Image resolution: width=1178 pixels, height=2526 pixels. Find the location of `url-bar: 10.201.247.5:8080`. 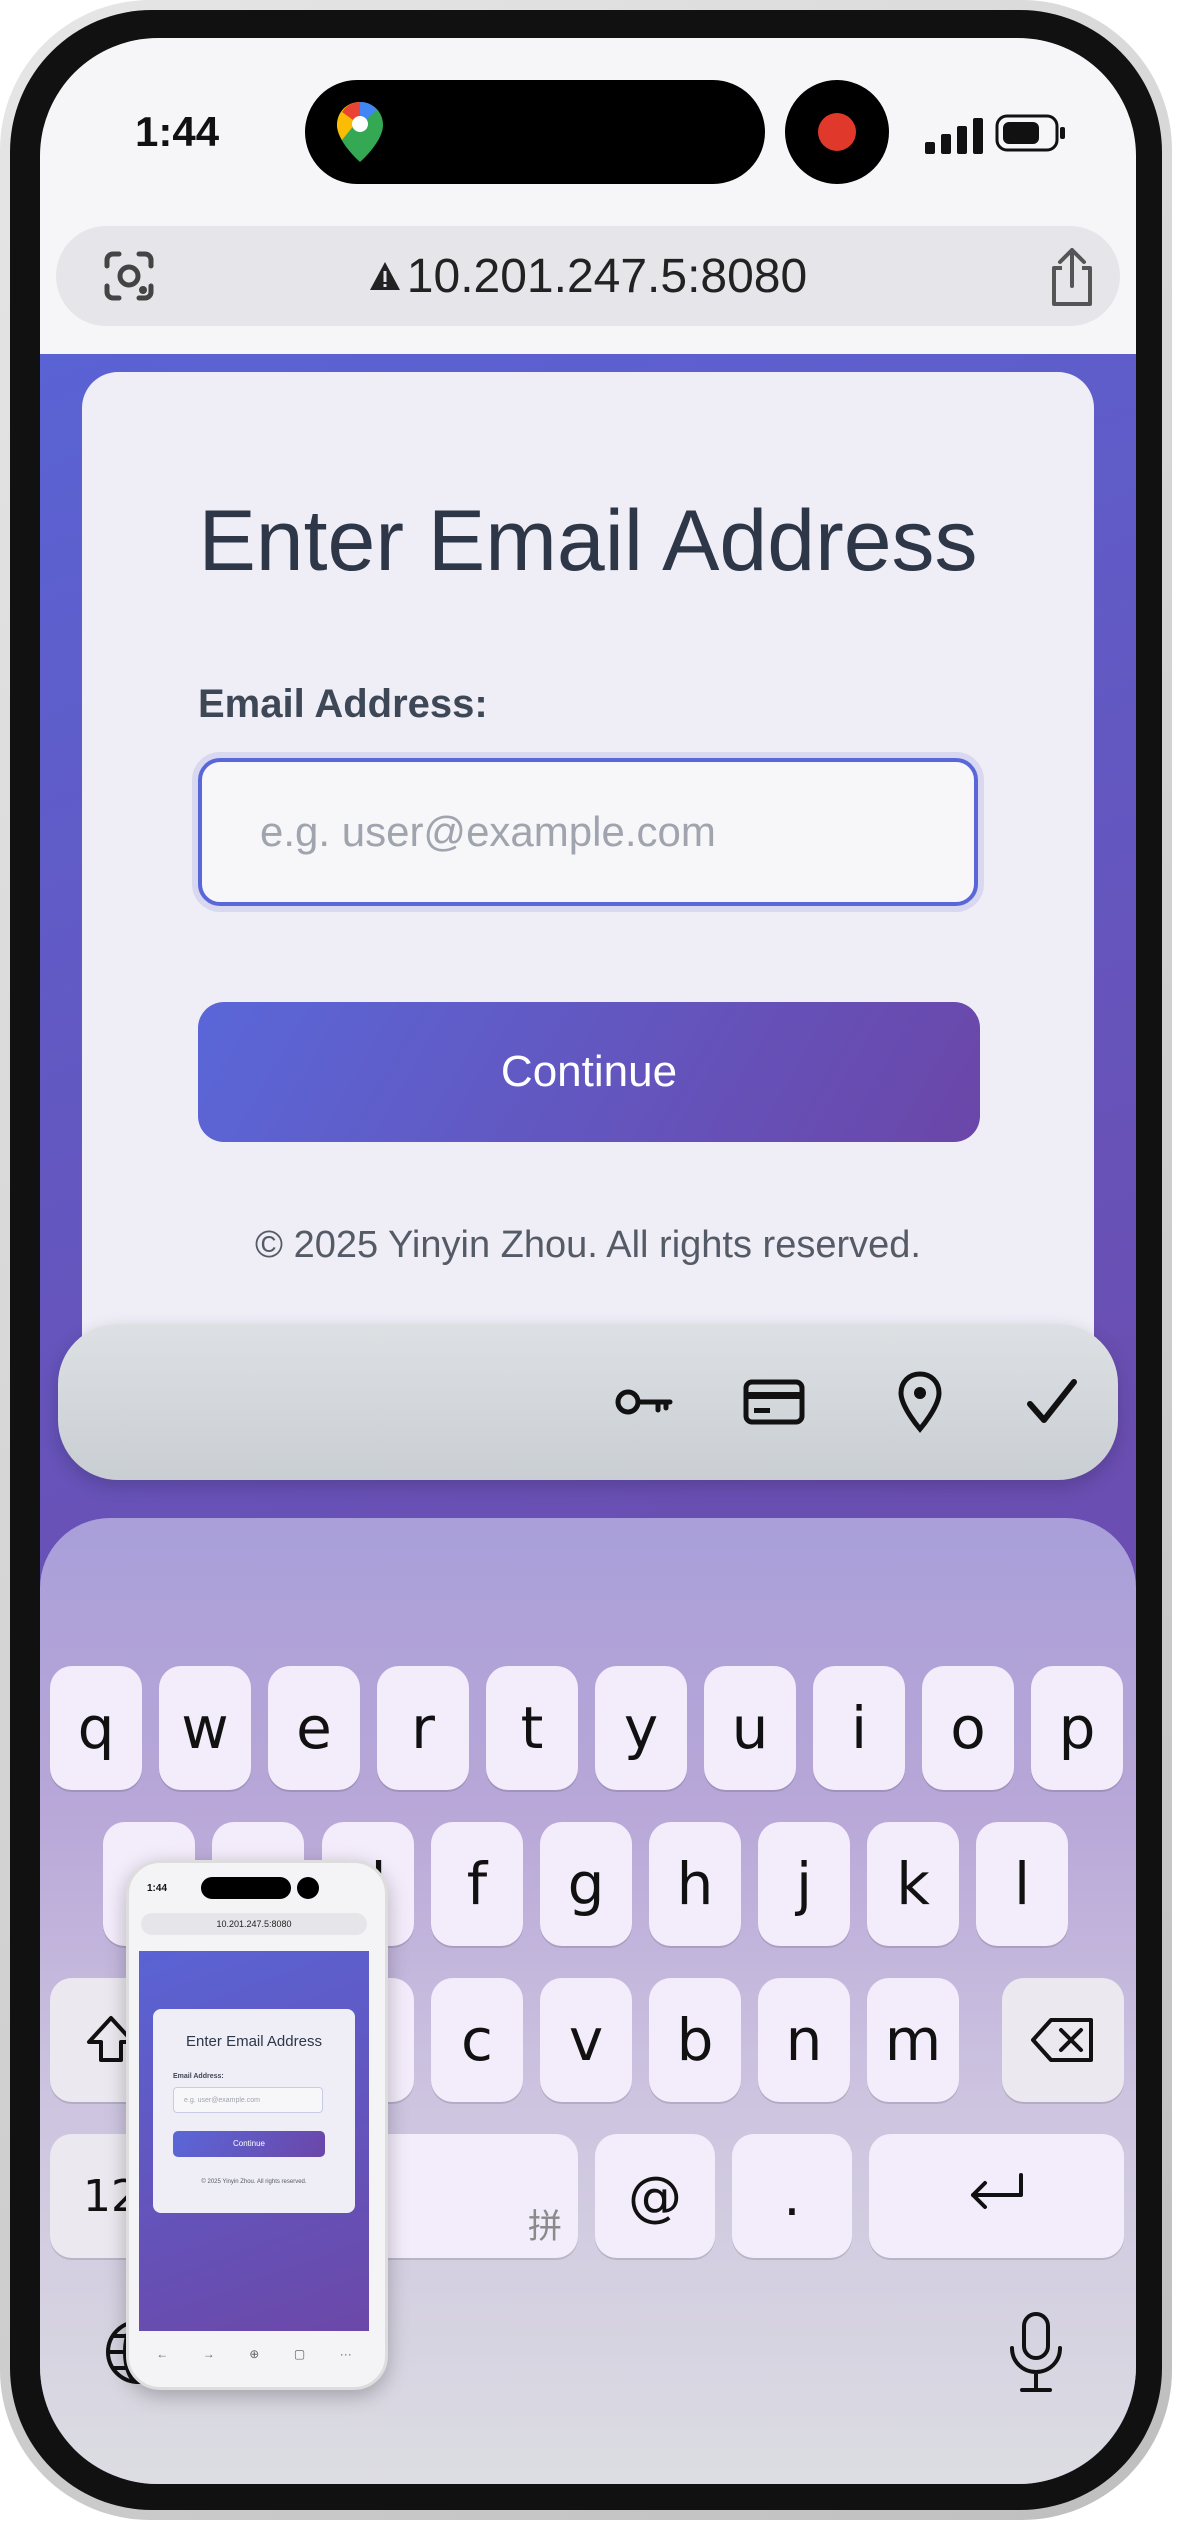

url-bar: 10.201.247.5:8080 is located at coordinates (588, 276).